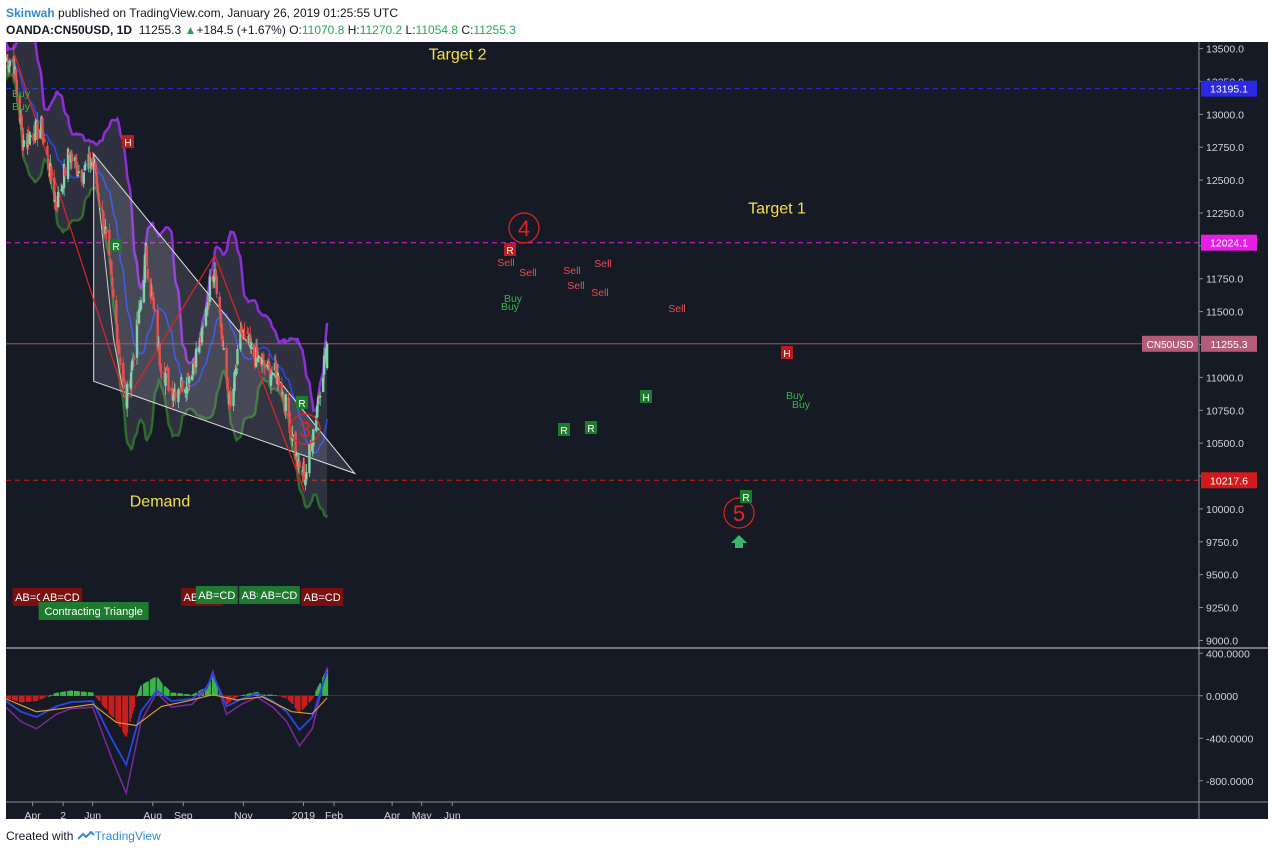  Describe the element at coordinates (1222, 609) in the screenshot. I see `price-tick-label: 9250.0` at that location.